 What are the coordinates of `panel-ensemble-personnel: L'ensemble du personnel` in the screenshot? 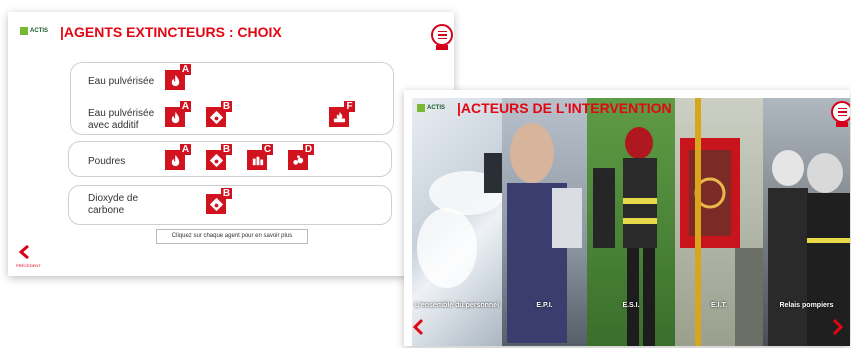 It's located at (457, 222).